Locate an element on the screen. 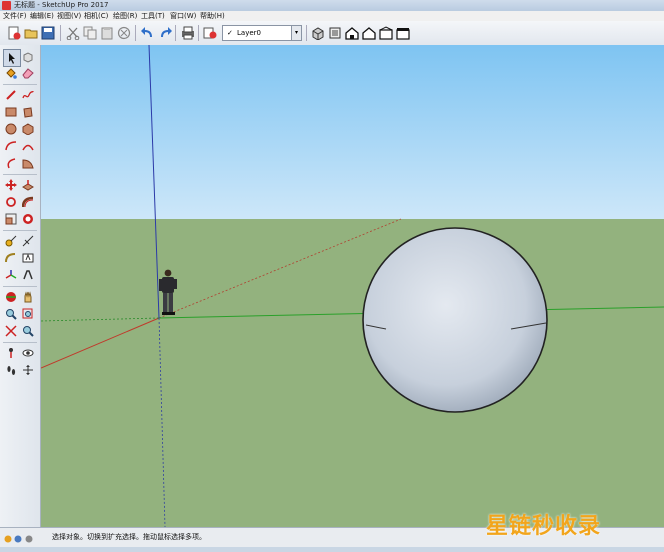 The height and width of the screenshot is (552, 664). save-icon is located at coordinates (47, 32).